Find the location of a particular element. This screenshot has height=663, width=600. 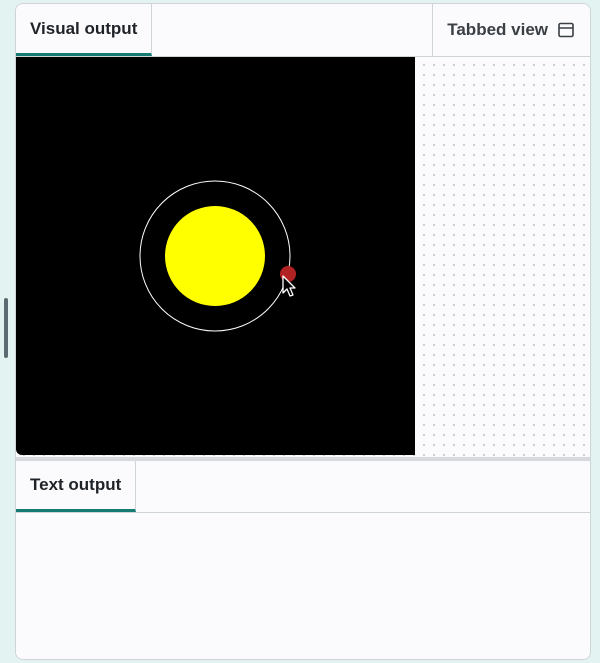

tab-text-output: Text output is located at coordinates (76, 486).